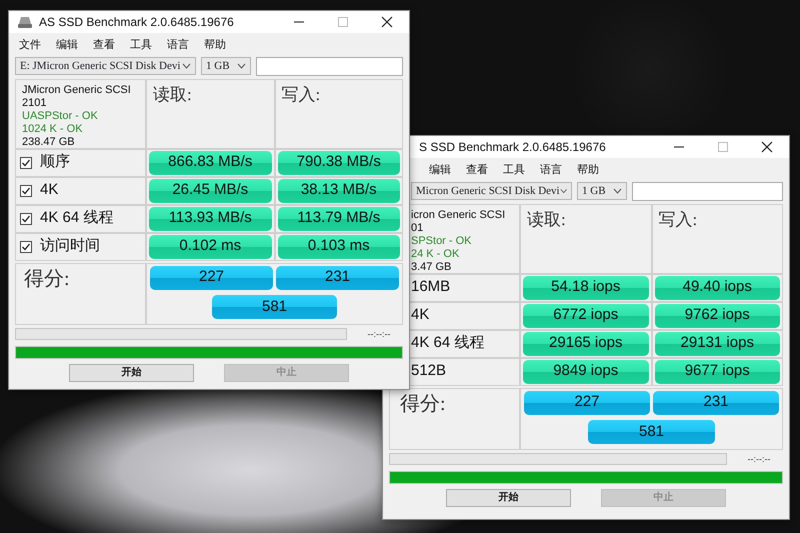  Describe the element at coordinates (210, 246) in the screenshot. I see `result-value: 0.102 ms` at that location.